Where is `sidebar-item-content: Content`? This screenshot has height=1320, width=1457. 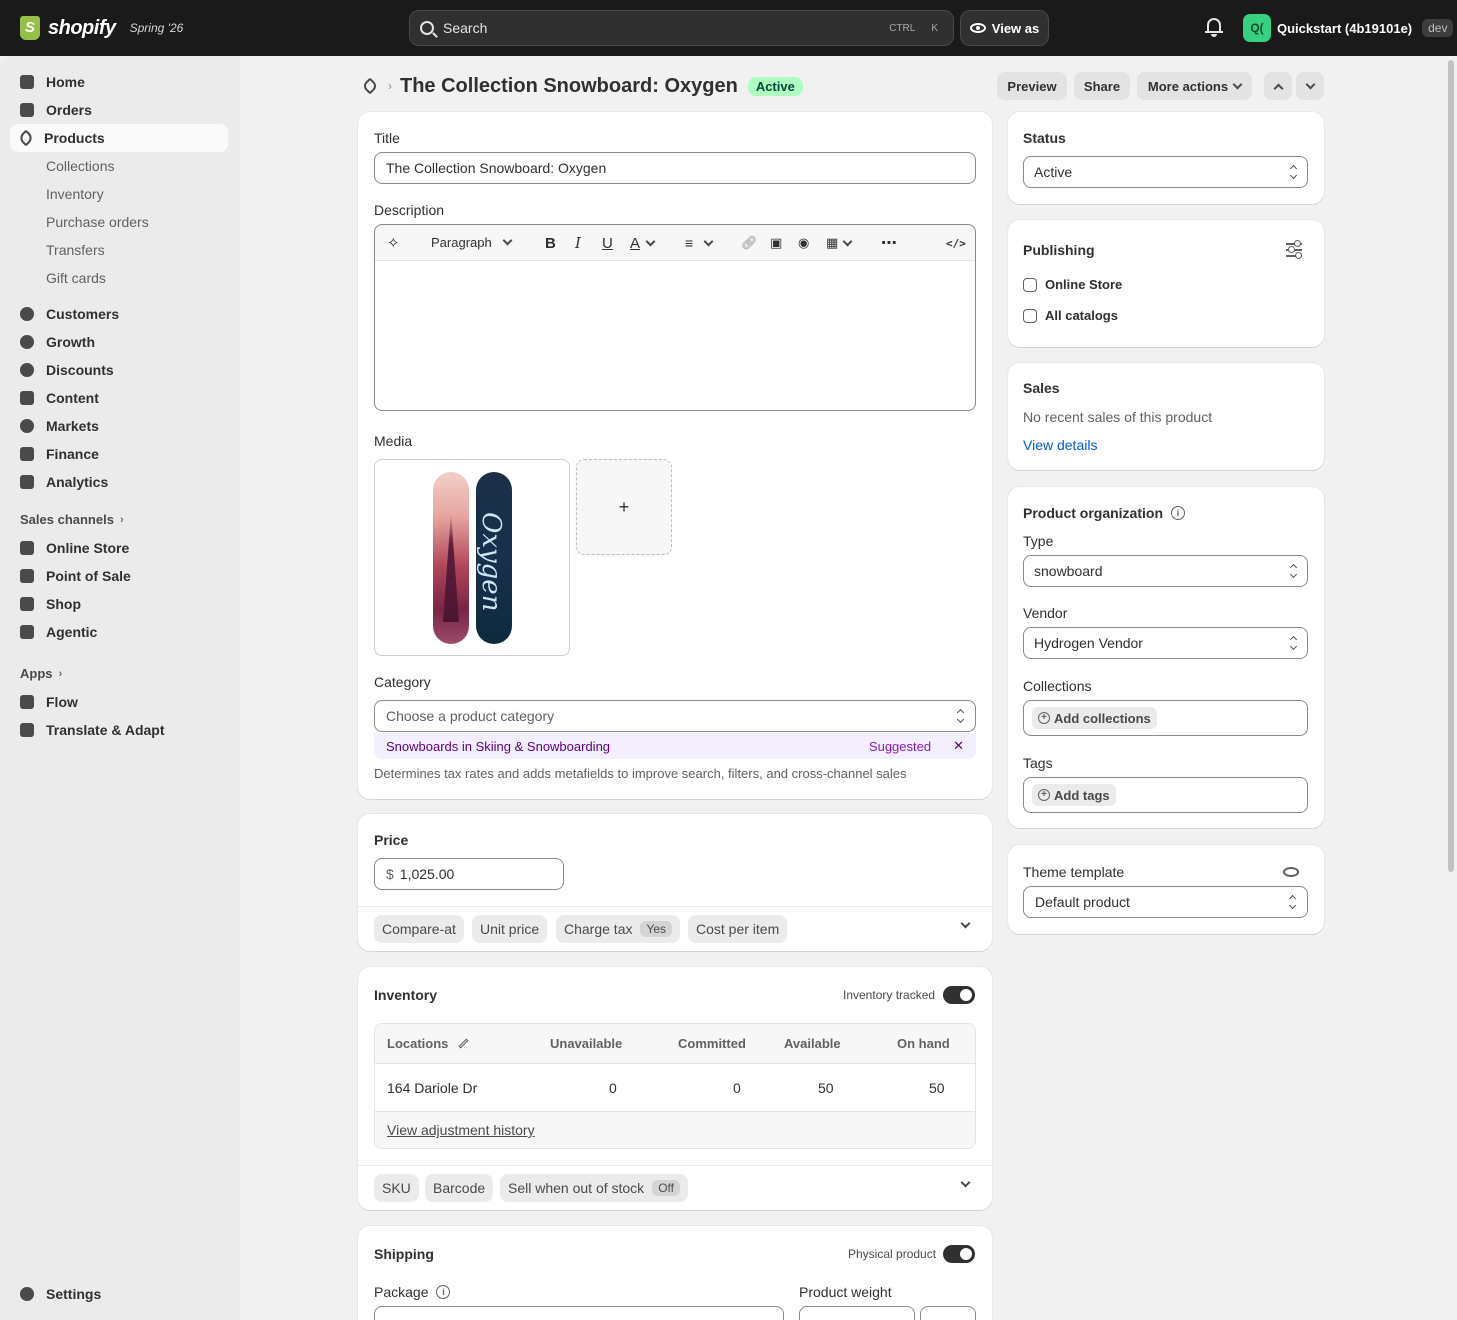 sidebar-item-content: Content is located at coordinates (119, 398).